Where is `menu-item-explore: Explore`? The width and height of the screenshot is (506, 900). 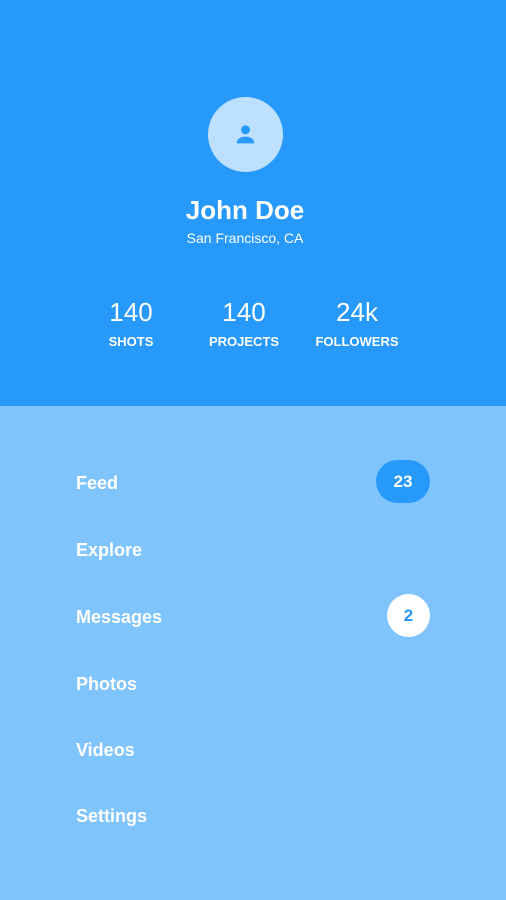 menu-item-explore: Explore is located at coordinates (253, 549).